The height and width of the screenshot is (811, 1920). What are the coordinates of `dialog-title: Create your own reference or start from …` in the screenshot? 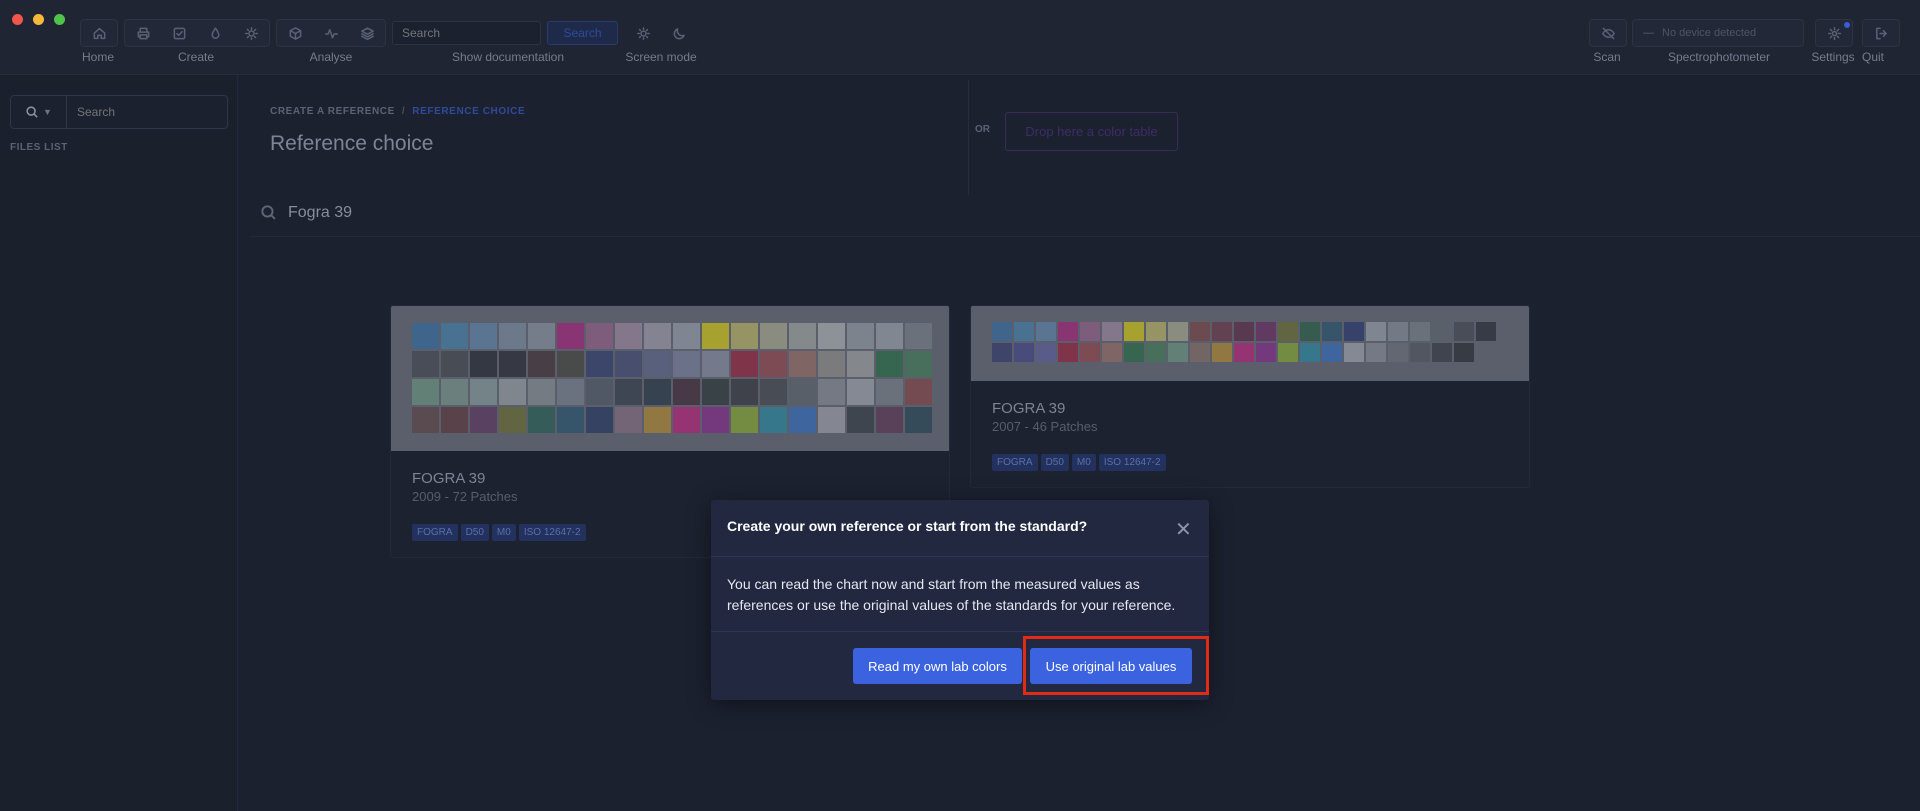 It's located at (907, 526).